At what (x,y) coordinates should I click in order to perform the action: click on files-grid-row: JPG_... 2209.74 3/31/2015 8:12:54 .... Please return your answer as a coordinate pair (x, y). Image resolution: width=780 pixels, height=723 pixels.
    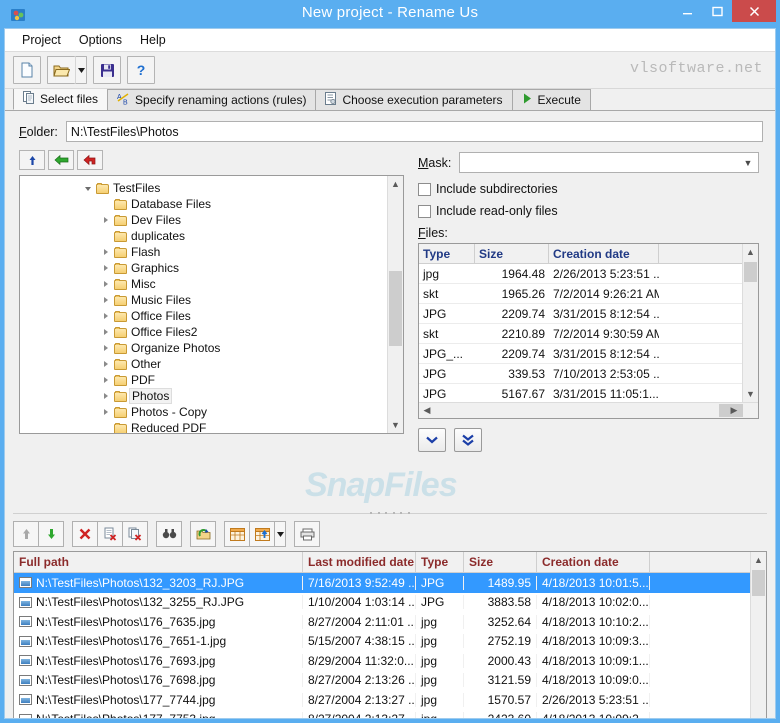
    Looking at the image, I should click on (588, 354).